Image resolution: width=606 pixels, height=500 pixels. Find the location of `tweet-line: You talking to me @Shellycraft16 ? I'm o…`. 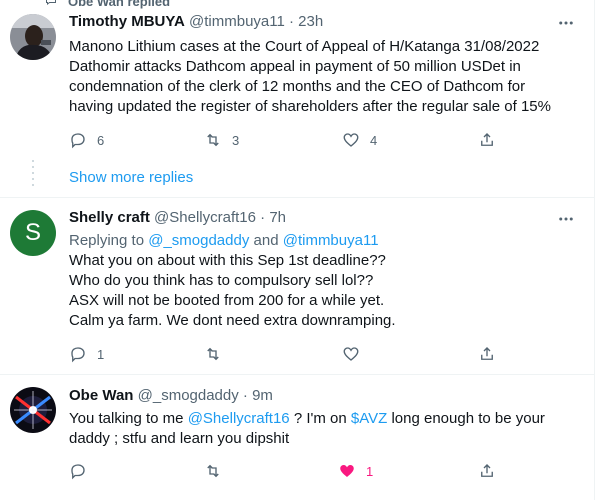

tweet-line: You talking to me @Shellycraft16 ? I'm o… is located at coordinates (324, 419).